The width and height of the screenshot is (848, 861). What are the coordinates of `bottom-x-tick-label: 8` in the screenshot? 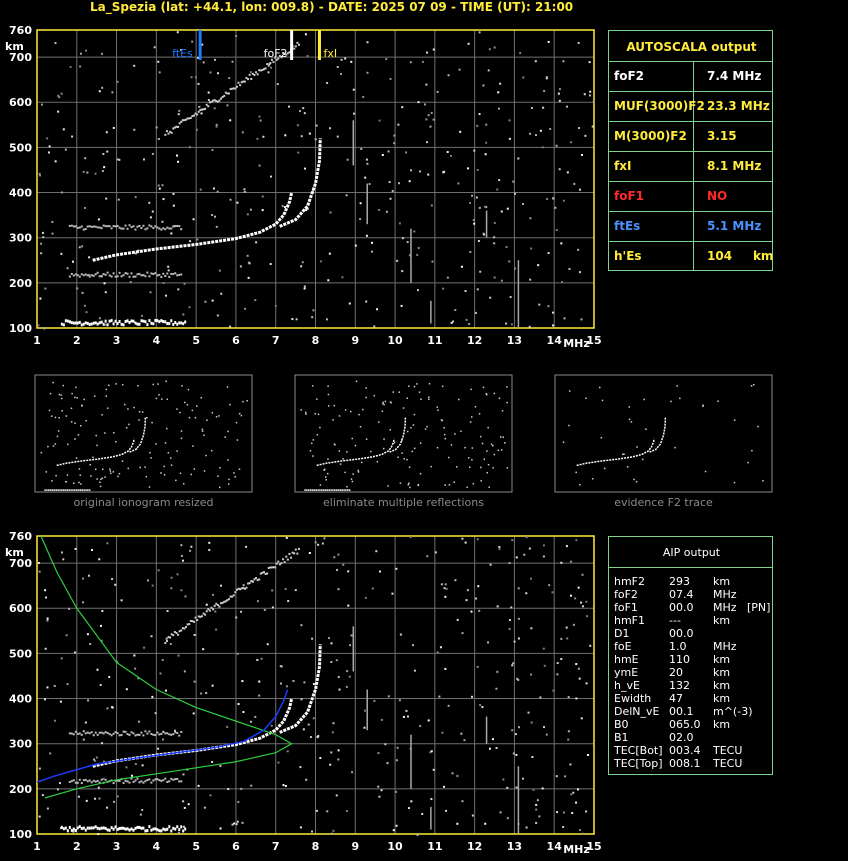 It's located at (316, 846).